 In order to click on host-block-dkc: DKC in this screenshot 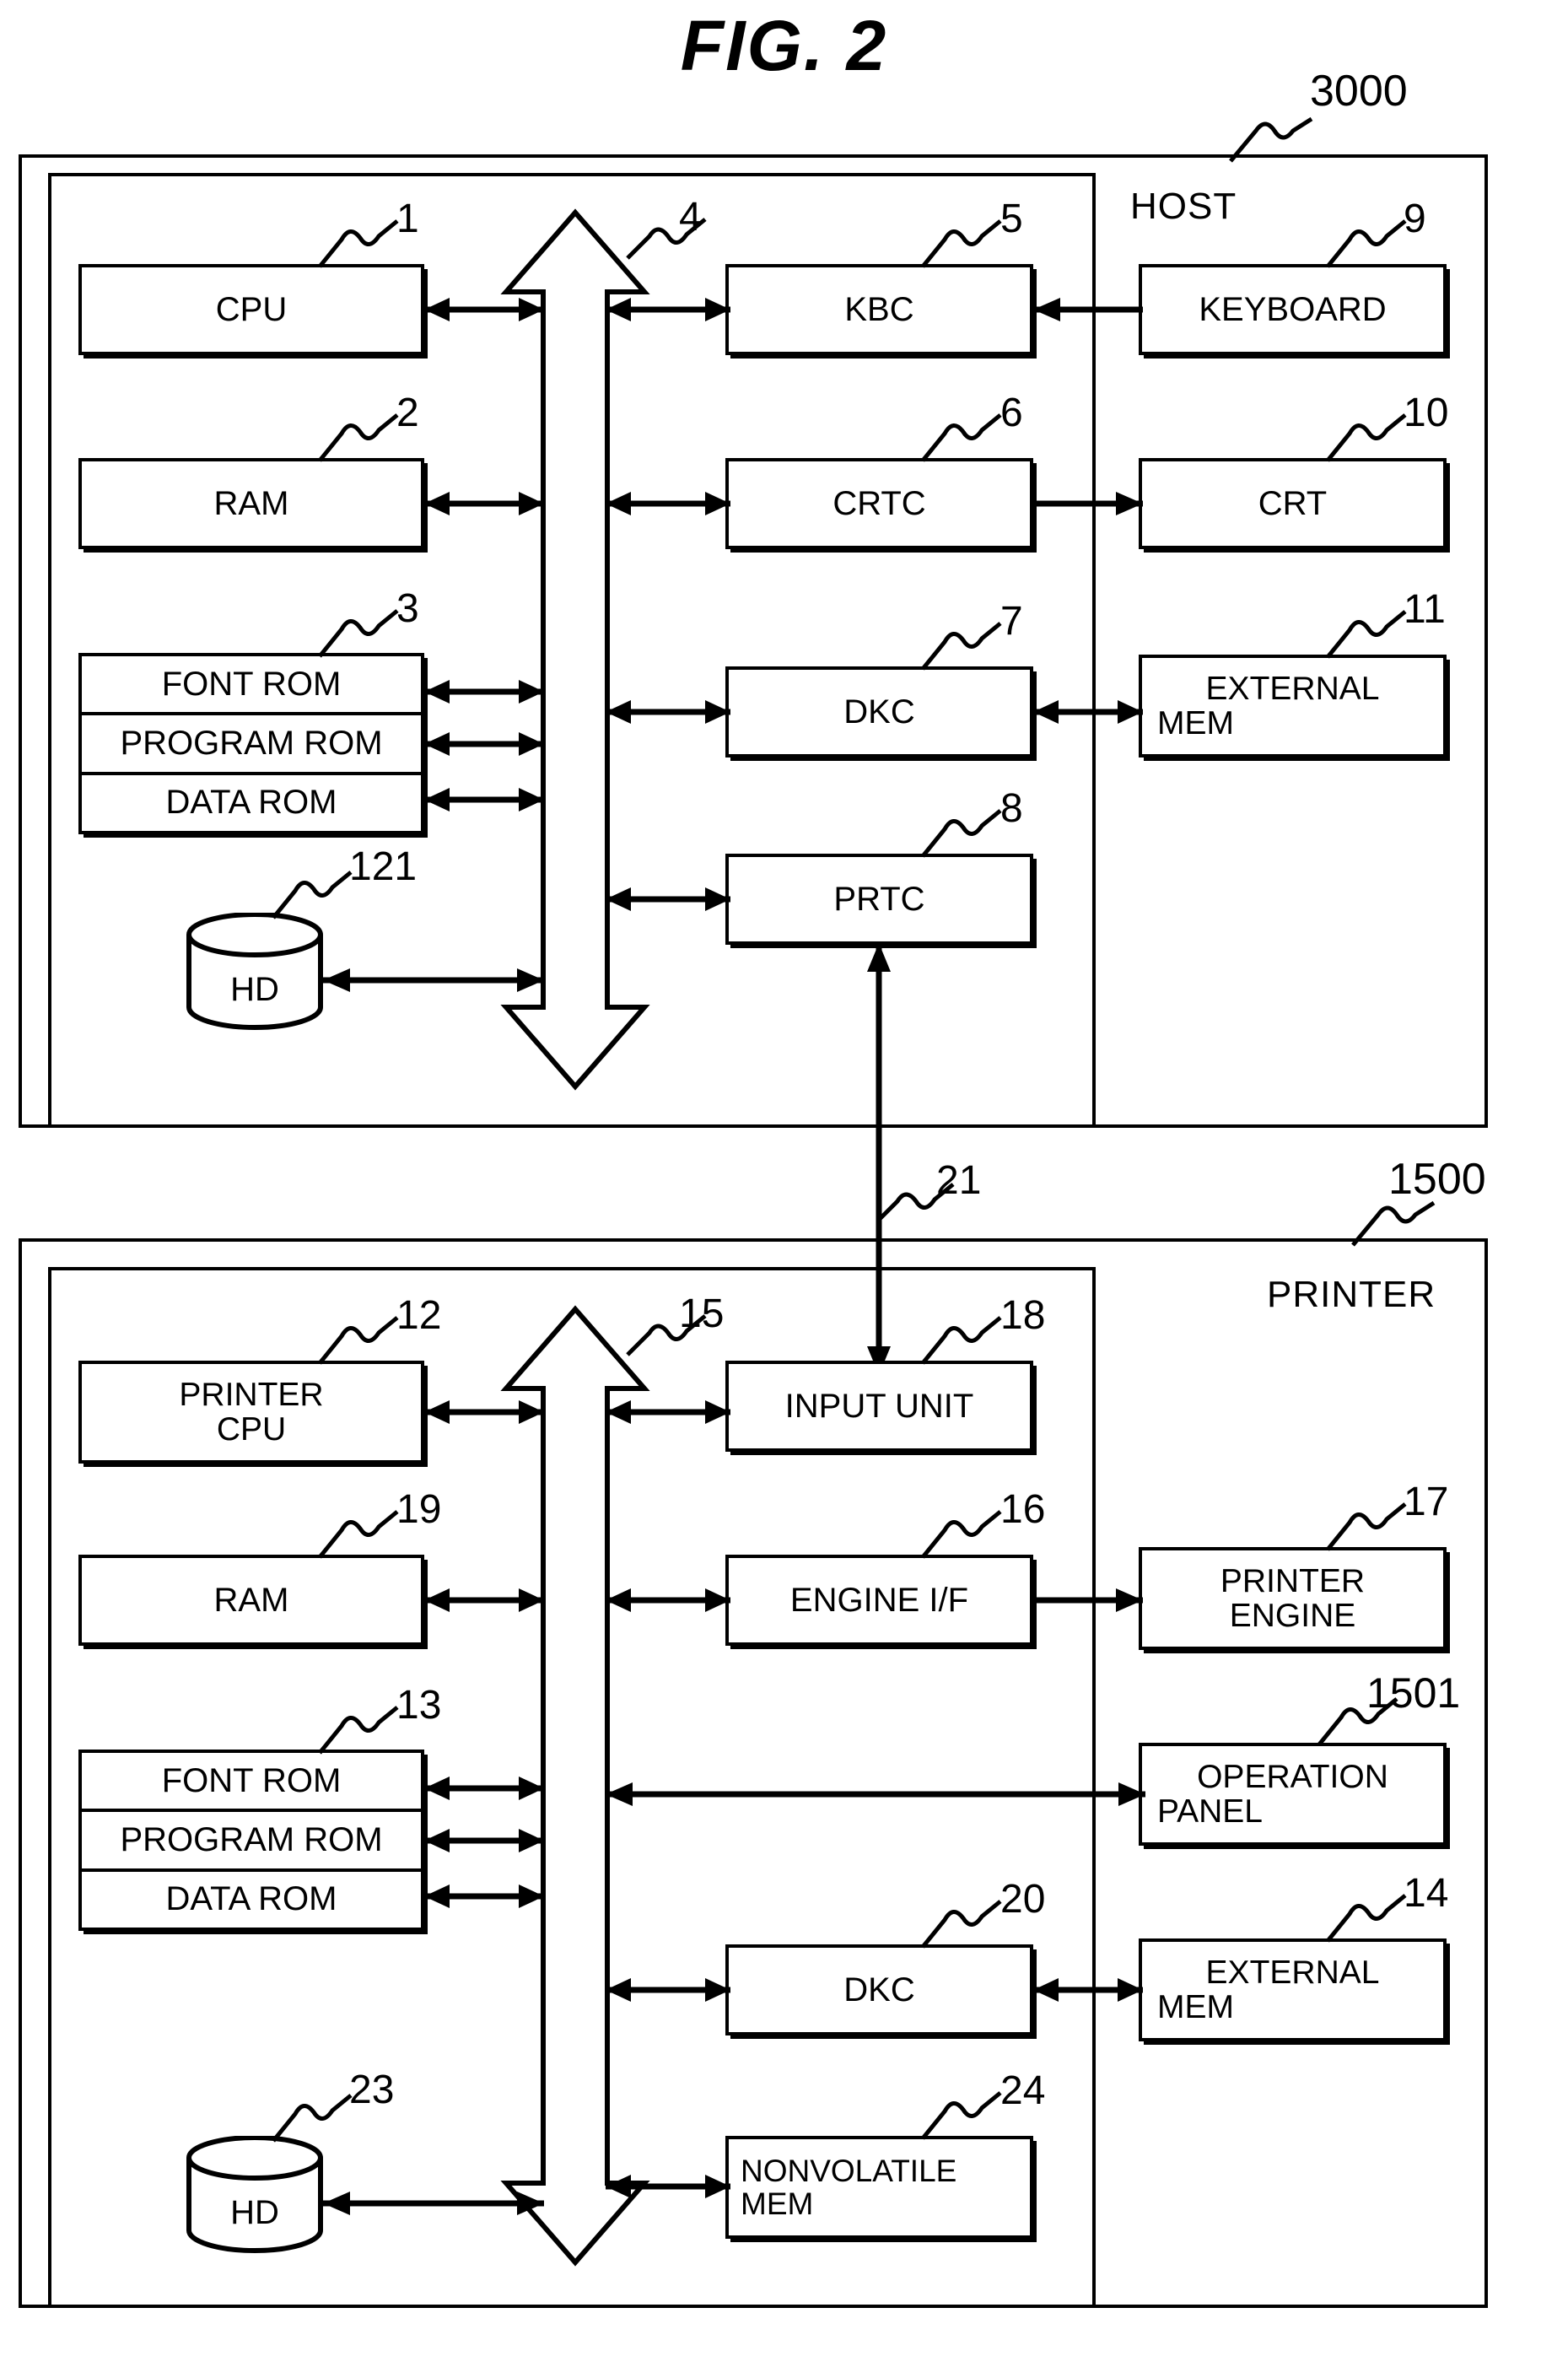, I will do `click(879, 712)`.